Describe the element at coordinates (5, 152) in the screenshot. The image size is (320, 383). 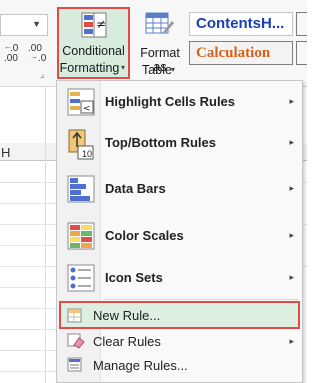
I see `column-header-h: H` at that location.